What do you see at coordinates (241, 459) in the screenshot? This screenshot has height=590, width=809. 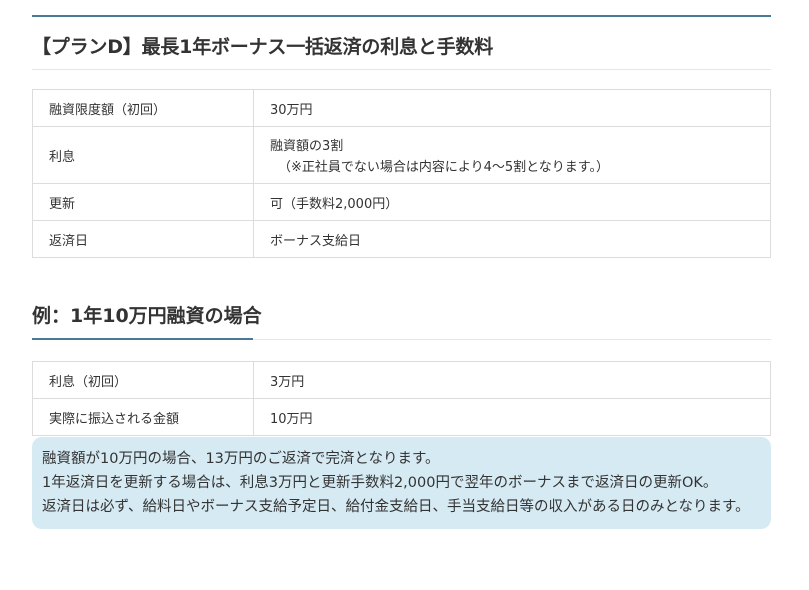 I see `note-line: 融資額が10万円の場合、13万円のご返済で完済となります。` at bounding box center [241, 459].